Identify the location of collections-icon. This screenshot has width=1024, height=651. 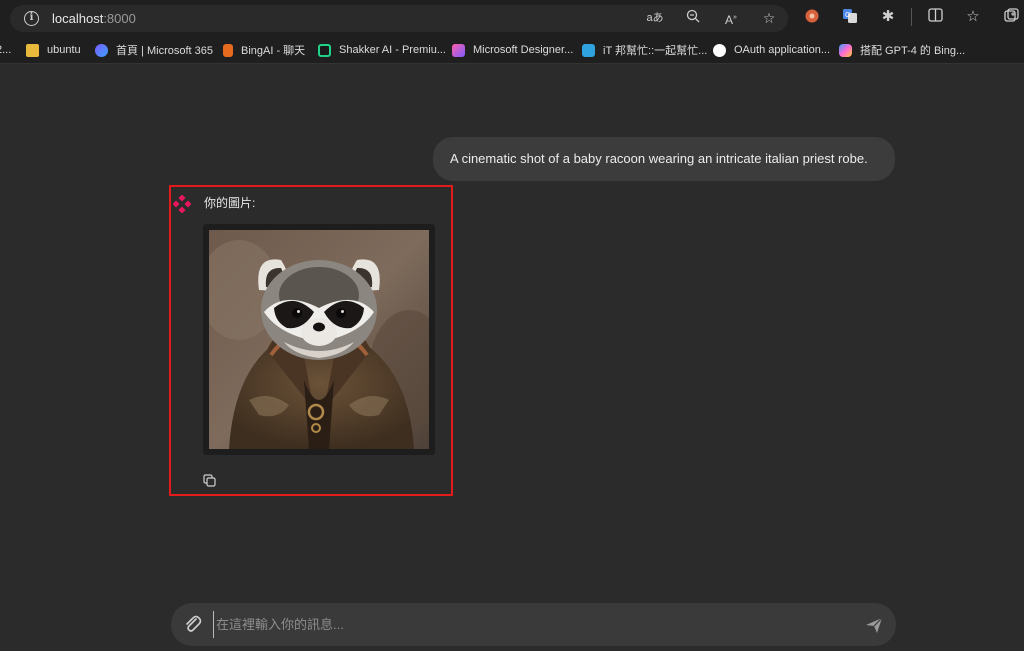
(1011, 18).